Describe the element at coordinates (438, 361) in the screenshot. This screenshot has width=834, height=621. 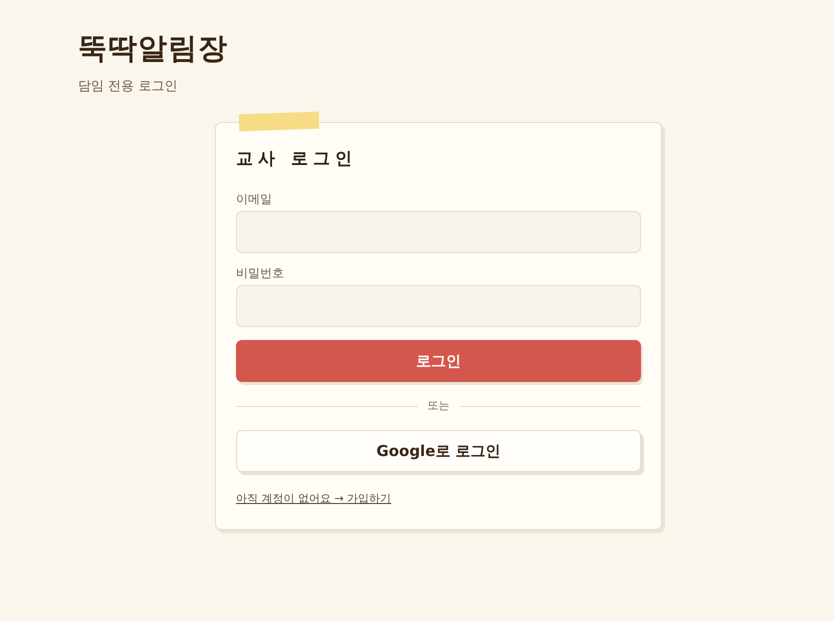
I see `login-button: 로그인` at that location.